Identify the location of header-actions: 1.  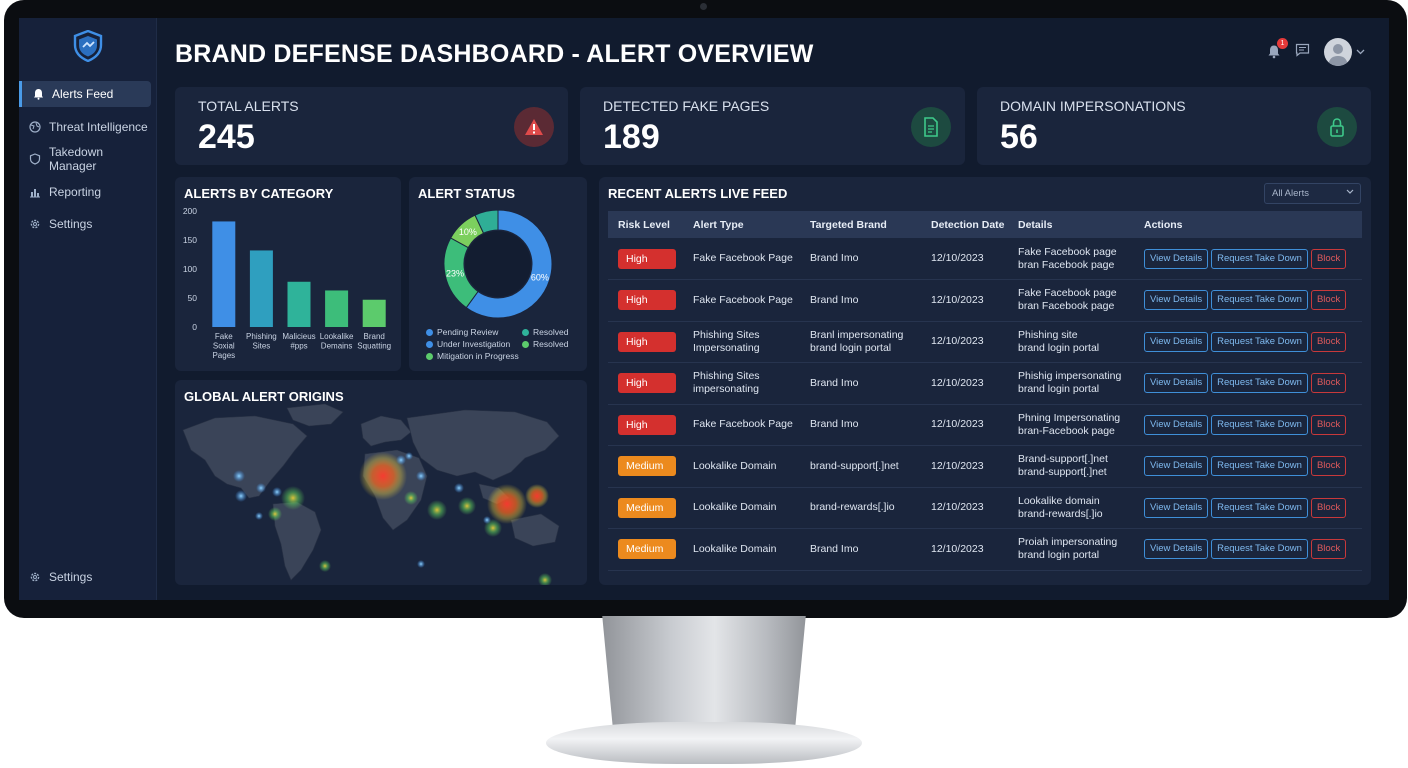
(1316, 52).